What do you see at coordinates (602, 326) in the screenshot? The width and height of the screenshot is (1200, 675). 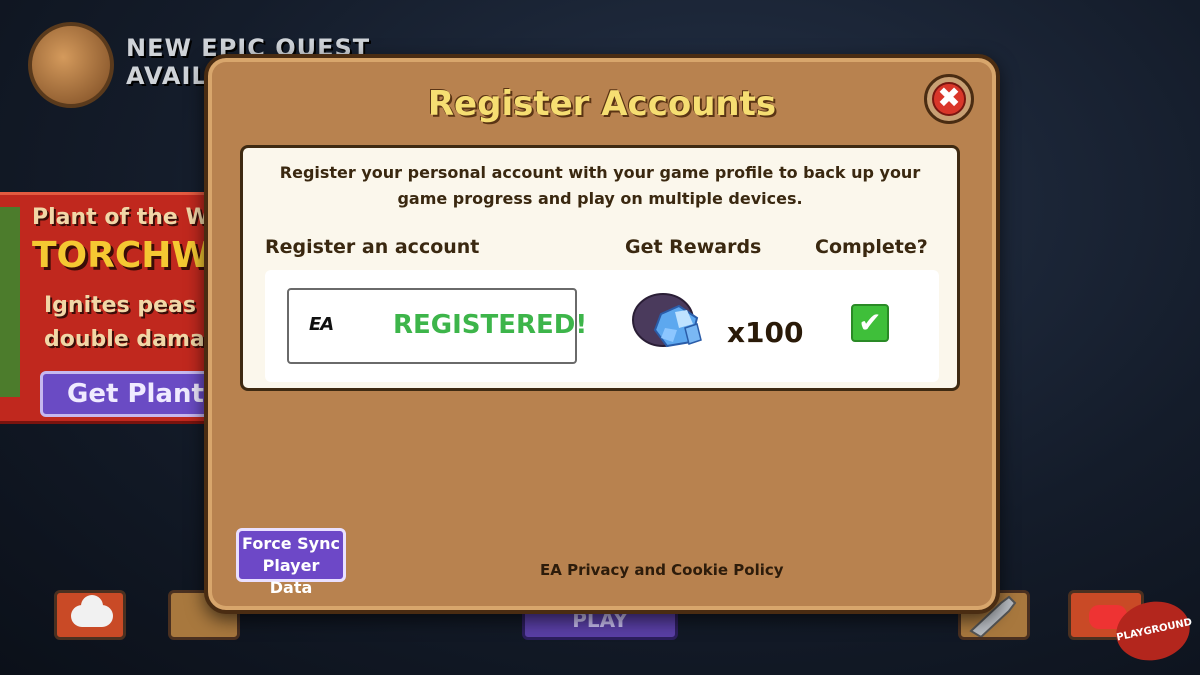 I see `account-row: EA REGISTERED! x100 ✔` at bounding box center [602, 326].